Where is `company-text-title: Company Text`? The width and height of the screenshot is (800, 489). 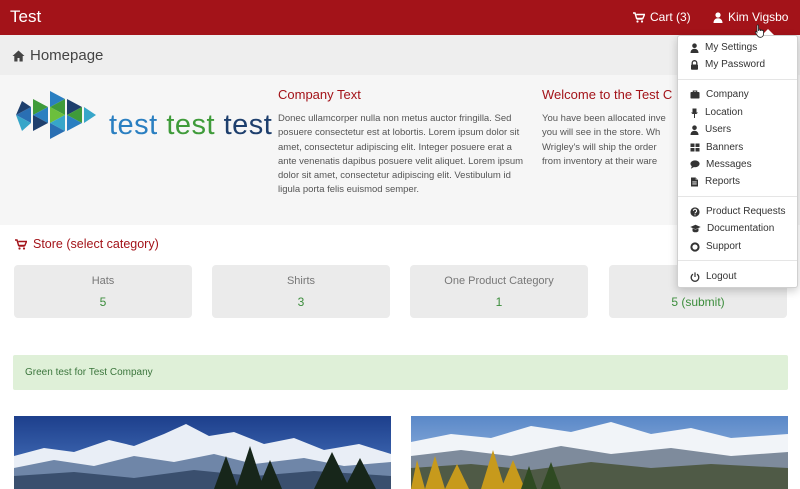
company-text-title: Company Text is located at coordinates (319, 94).